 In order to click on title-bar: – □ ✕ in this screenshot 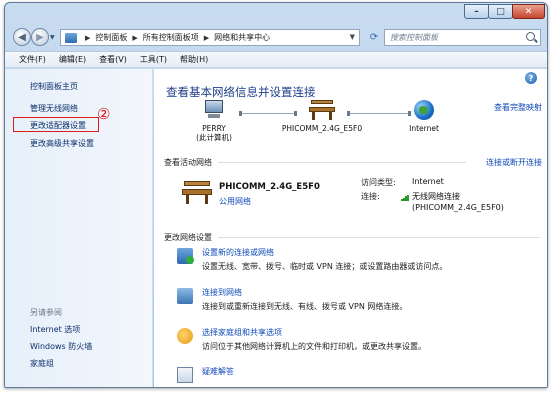, I will do `click(276, 13)`.